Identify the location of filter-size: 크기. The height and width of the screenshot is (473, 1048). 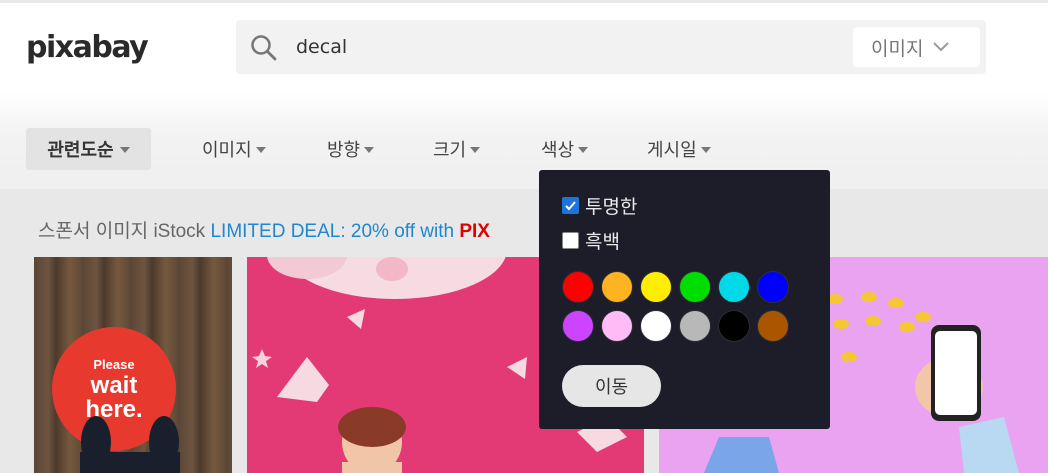
(457, 149).